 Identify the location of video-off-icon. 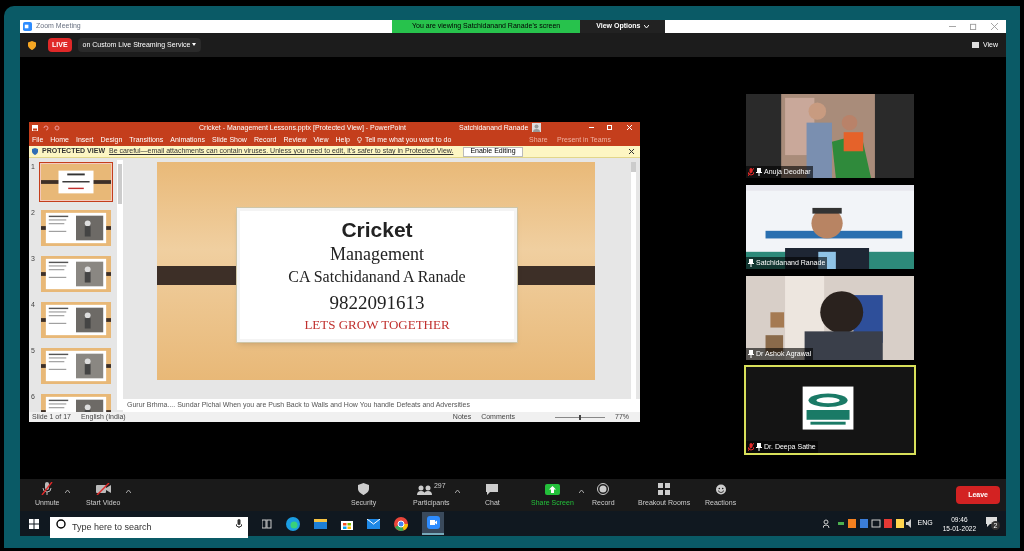
(103, 489).